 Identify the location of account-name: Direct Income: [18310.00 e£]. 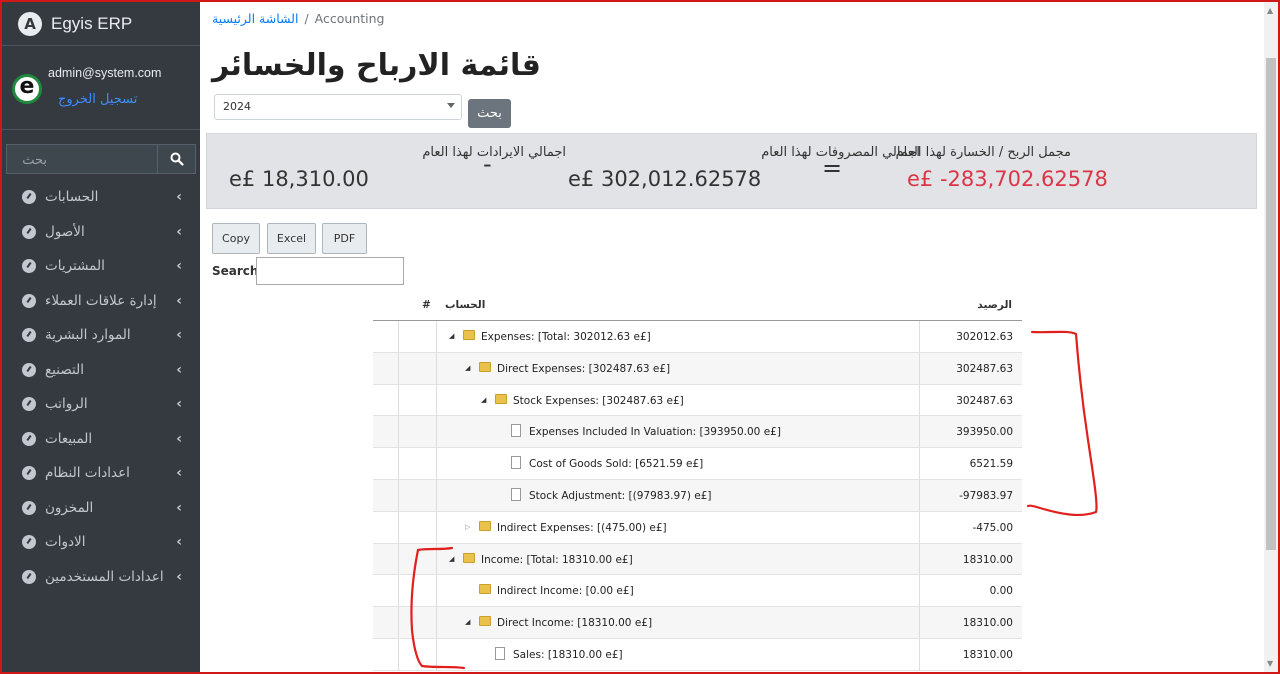
(574, 623).